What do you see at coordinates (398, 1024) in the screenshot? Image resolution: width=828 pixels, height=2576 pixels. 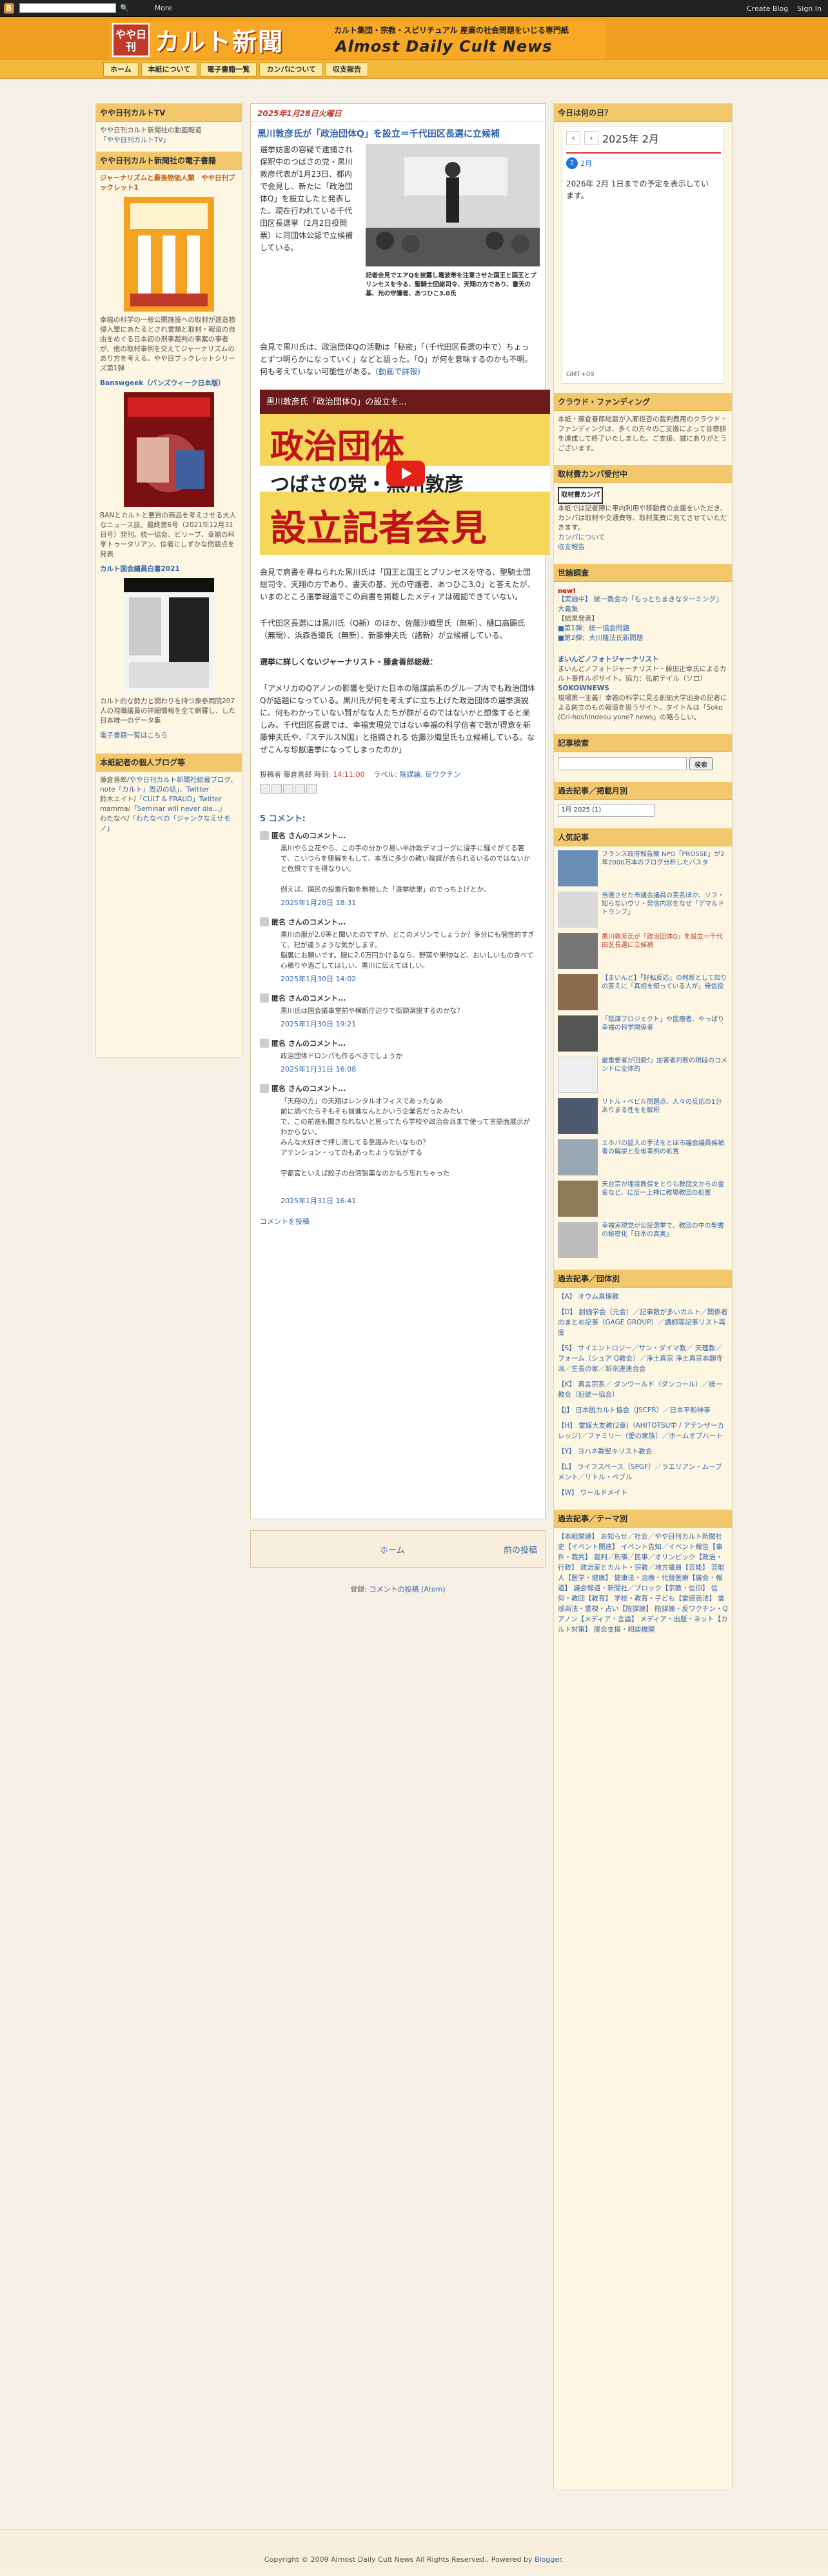 I see `comment-time-link: 2025年1月30日 19:21` at bounding box center [398, 1024].